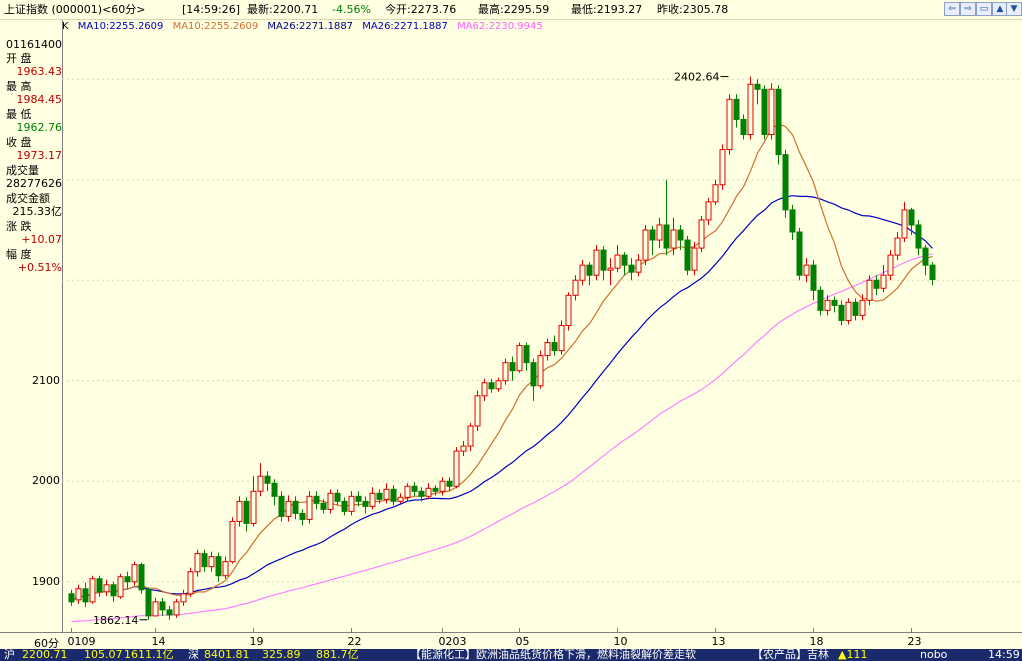  I want to click on info-label: 成交金额, so click(28, 198).